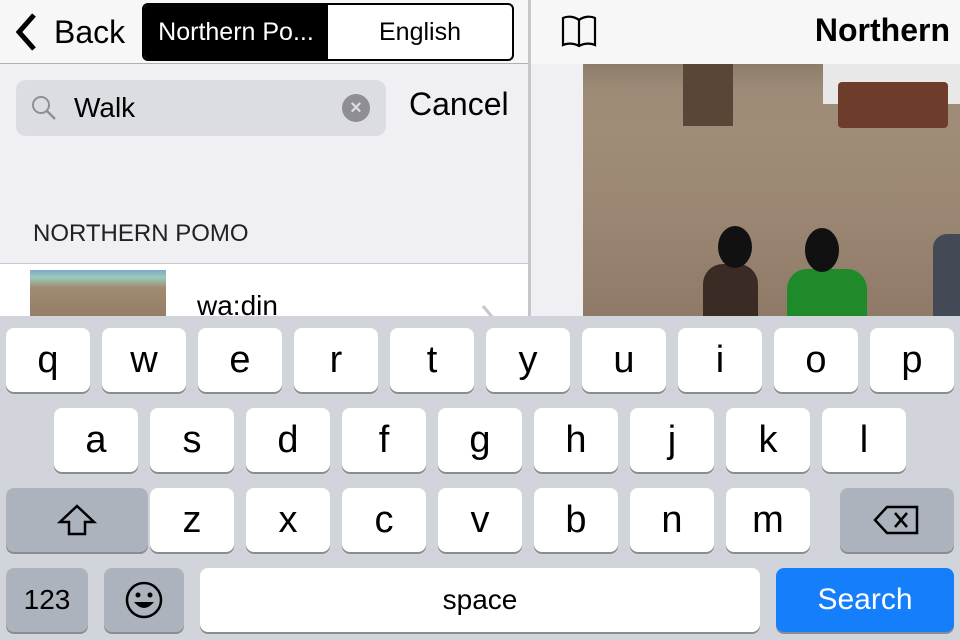  I want to click on search-key: Search, so click(865, 600).